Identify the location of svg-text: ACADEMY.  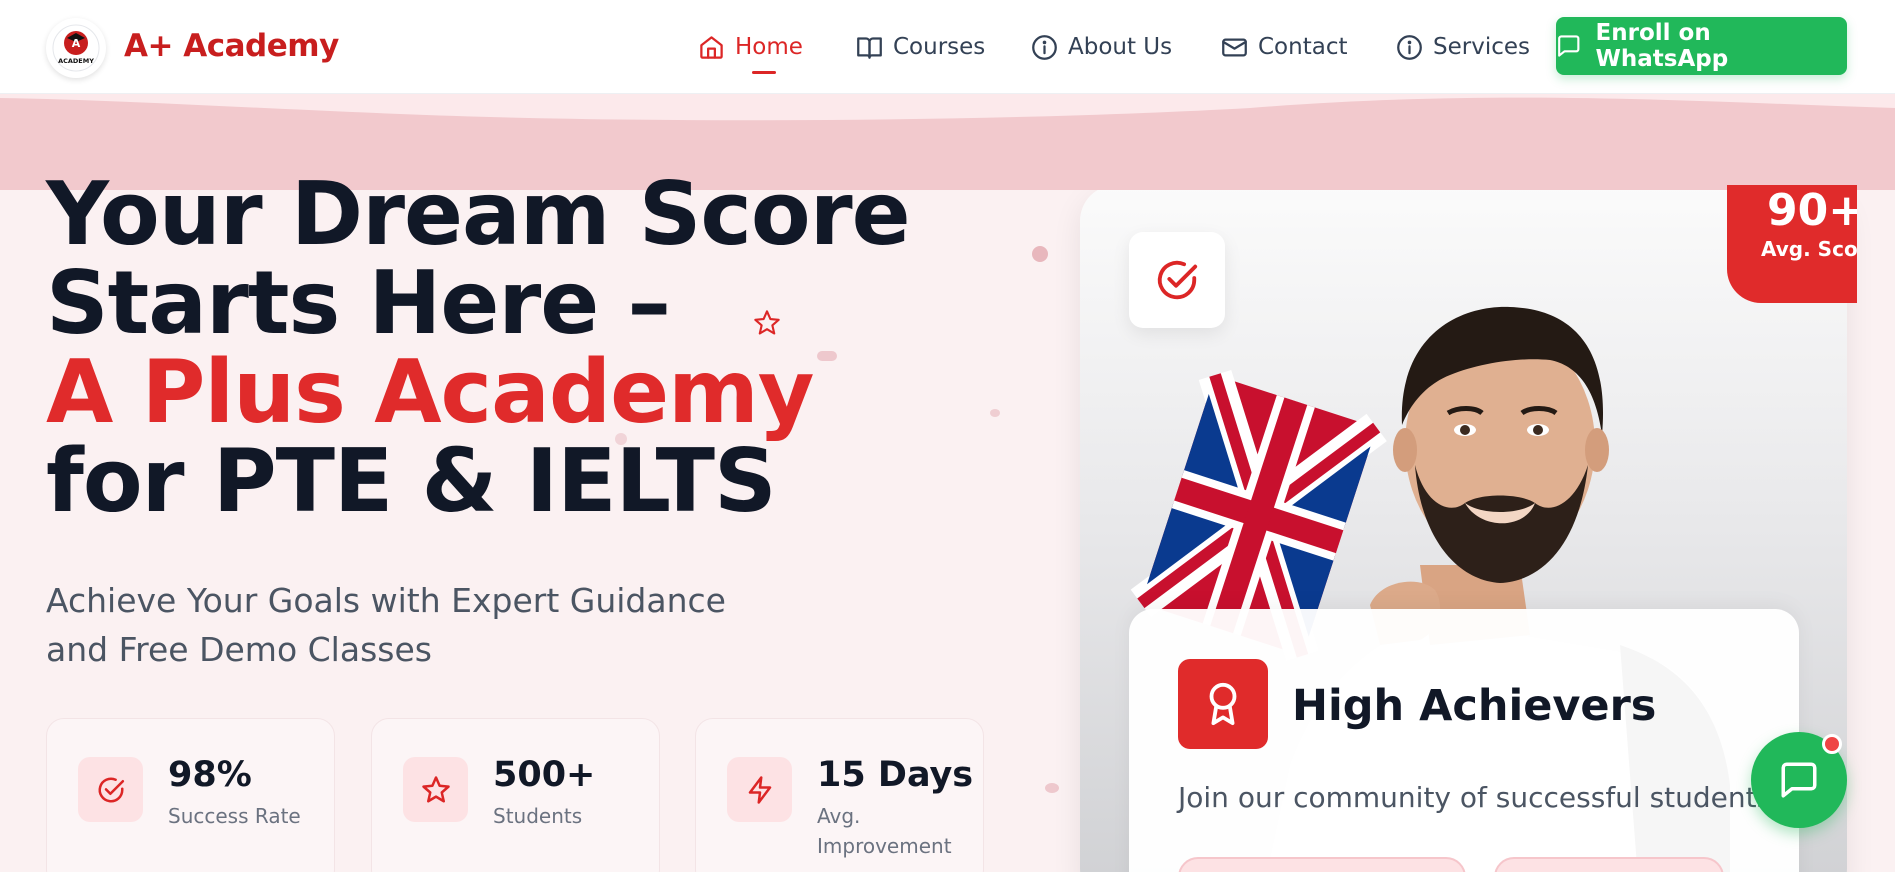
(76, 61).